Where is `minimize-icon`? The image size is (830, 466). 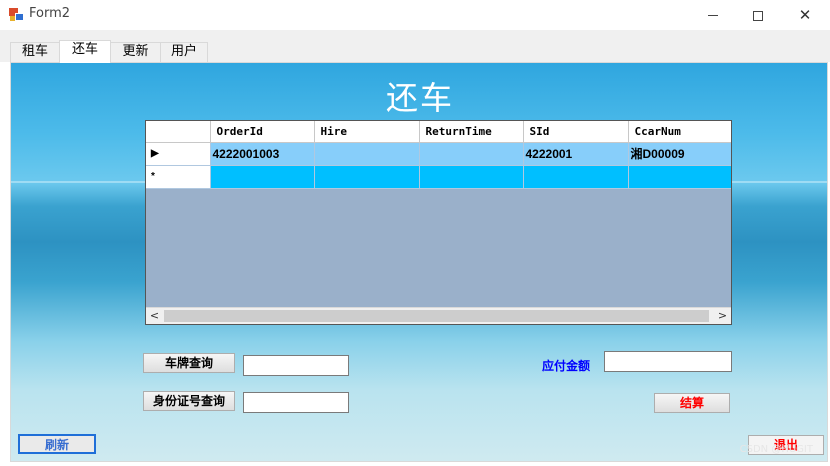 minimize-icon is located at coordinates (713, 15).